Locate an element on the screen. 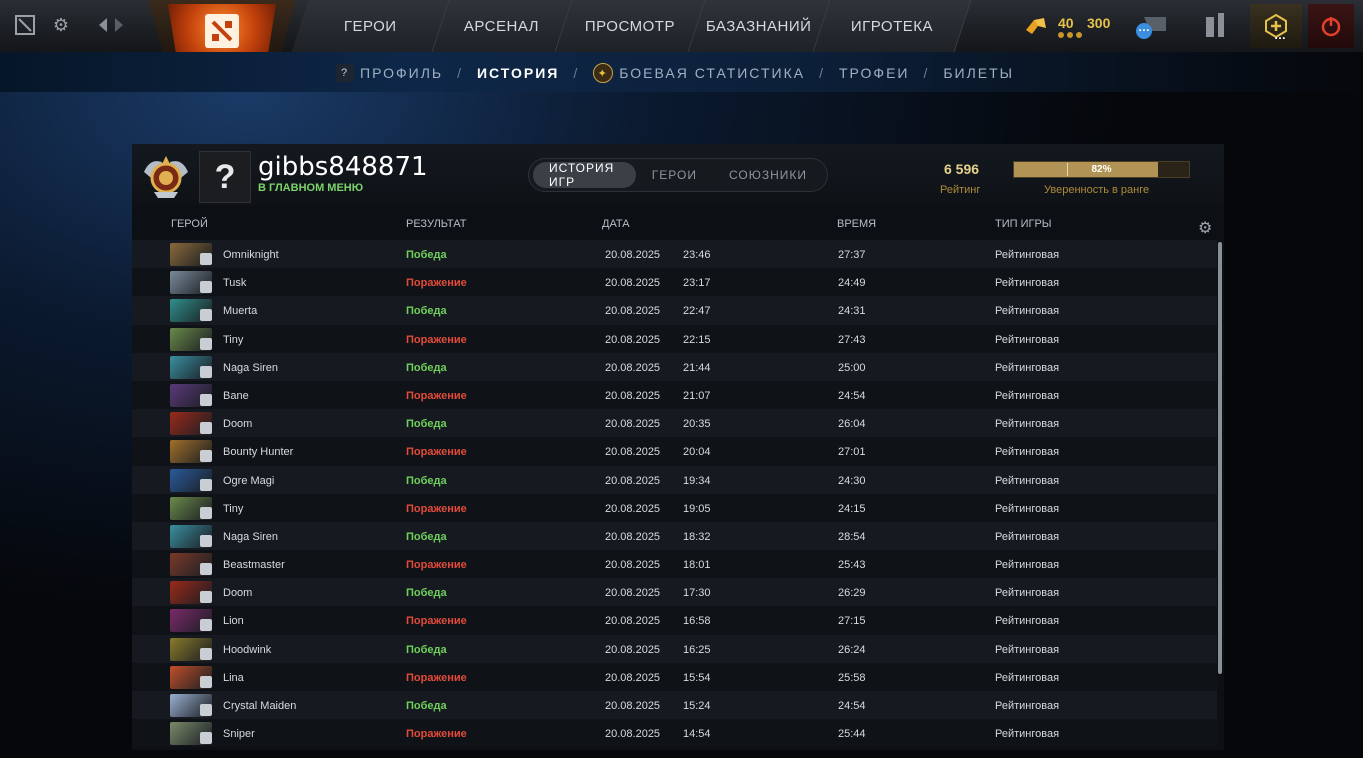 The image size is (1363, 758). tab-heroes: ГЕРОИ is located at coordinates (674, 175).